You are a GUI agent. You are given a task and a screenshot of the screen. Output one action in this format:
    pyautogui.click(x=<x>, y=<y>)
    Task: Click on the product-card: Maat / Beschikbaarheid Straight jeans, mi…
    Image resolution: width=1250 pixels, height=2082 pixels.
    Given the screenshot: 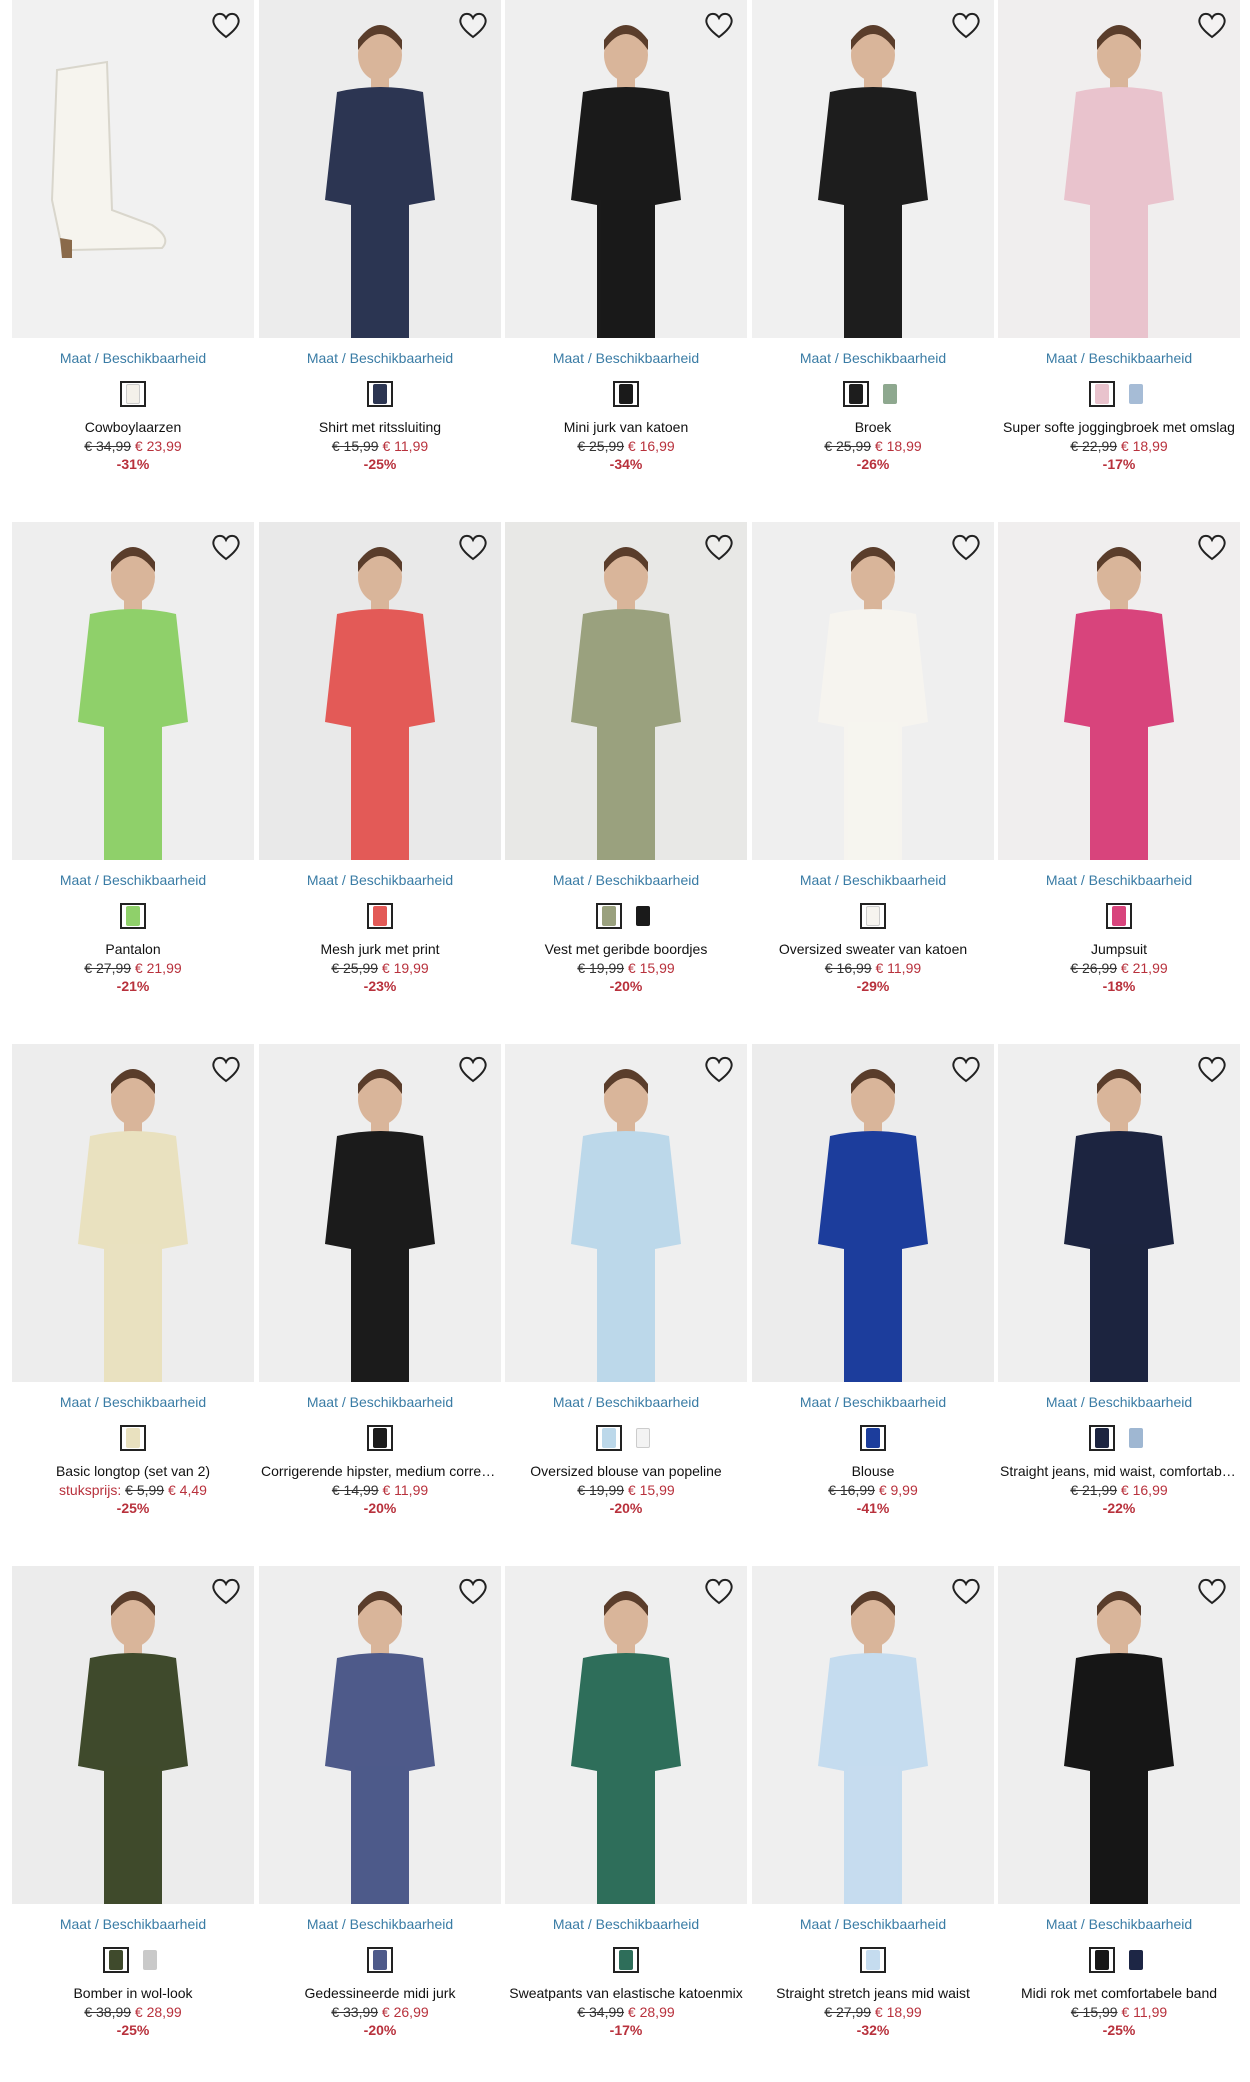 What is the action you would take?
    pyautogui.click(x=1119, y=1280)
    